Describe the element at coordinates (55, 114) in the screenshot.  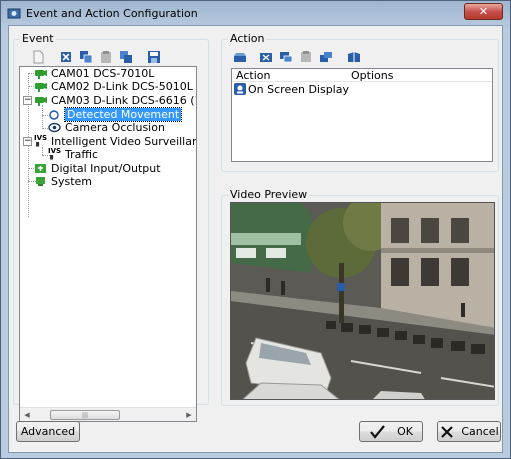
I see `motion-icon` at that location.